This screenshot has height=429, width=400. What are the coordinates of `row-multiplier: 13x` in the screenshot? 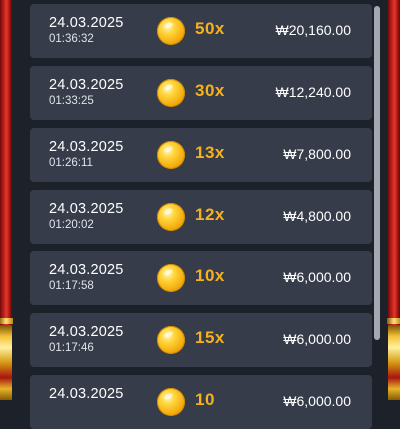 It's located at (210, 152).